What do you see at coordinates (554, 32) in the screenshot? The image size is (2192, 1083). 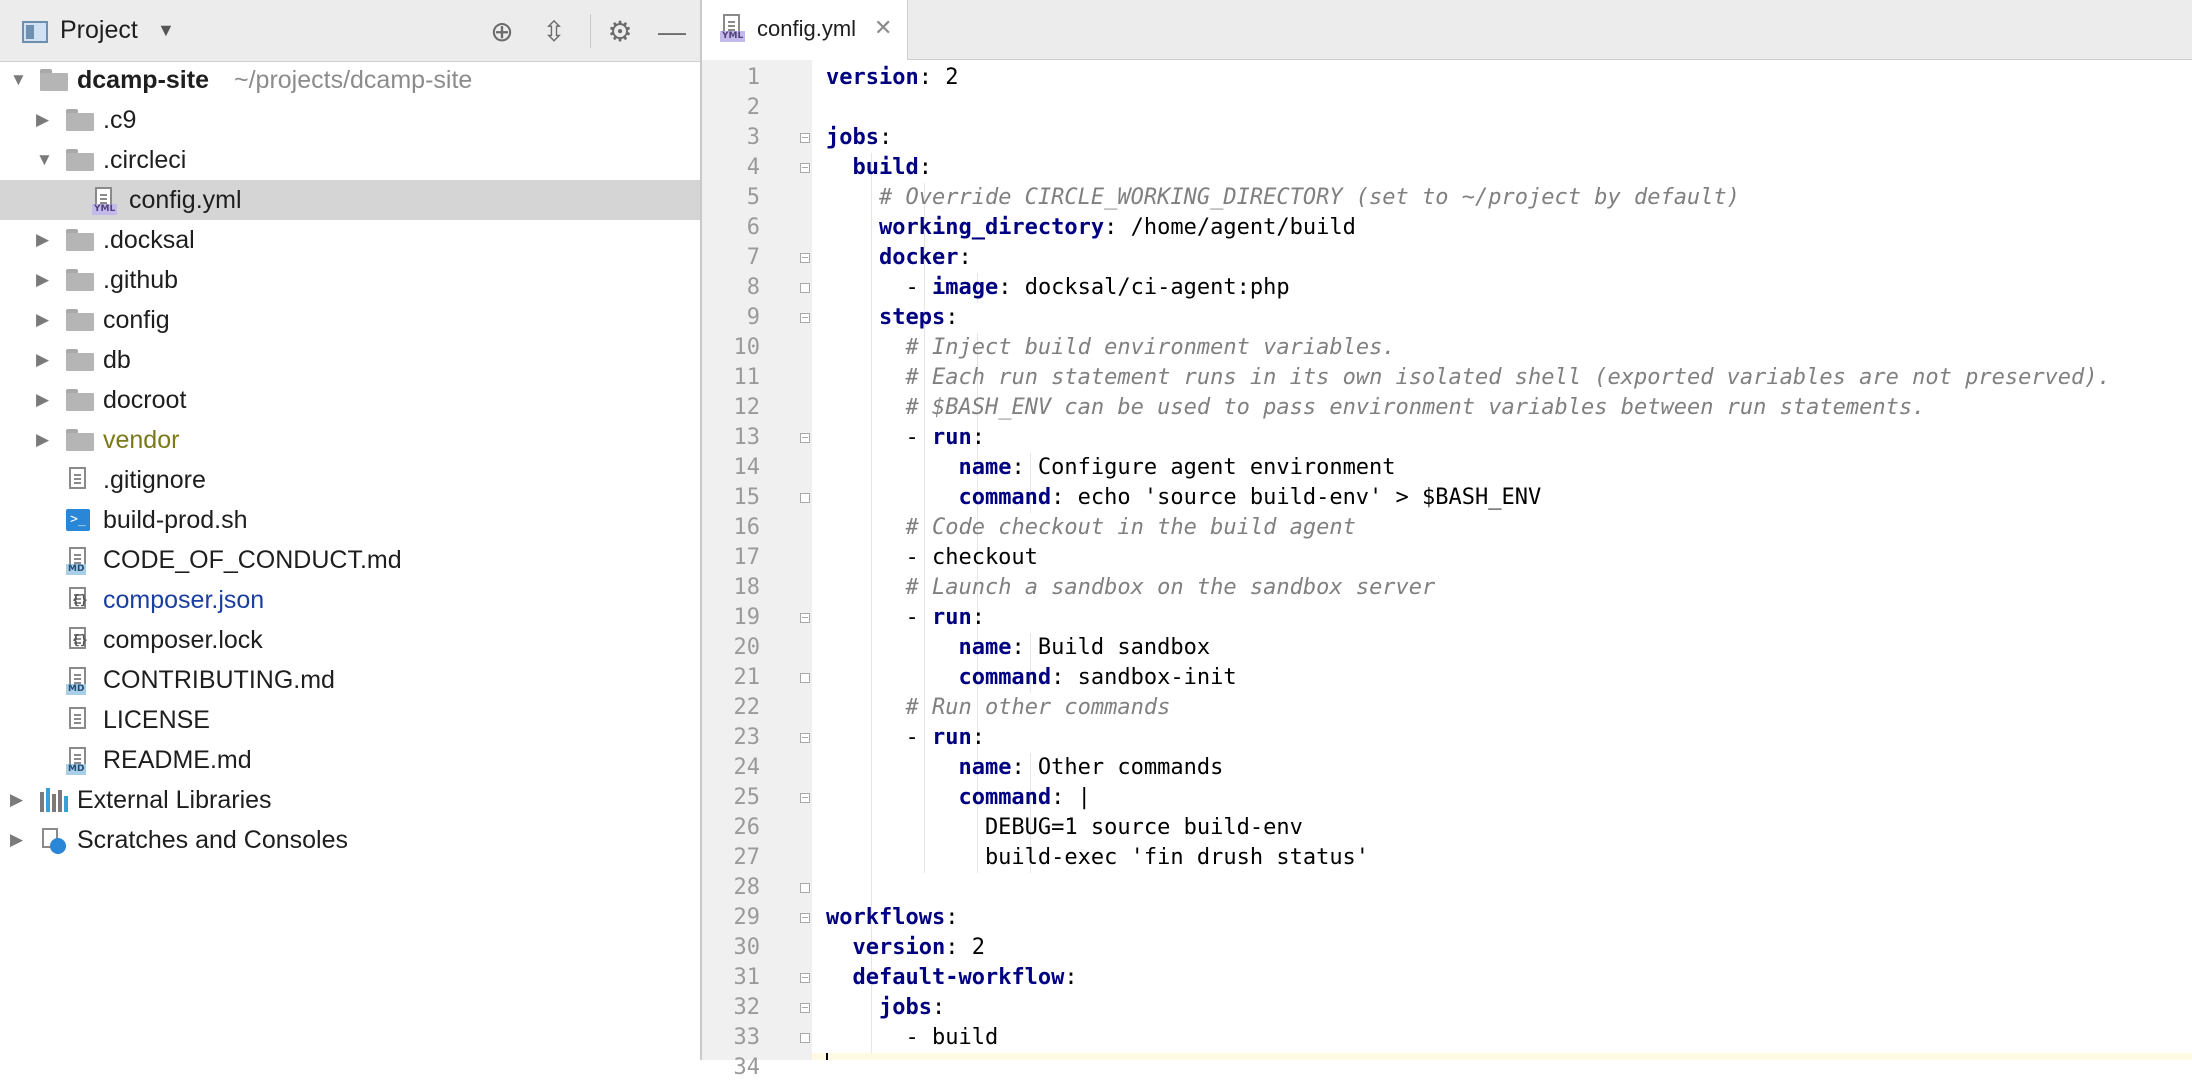 I see `collapse-all-icon: ⇳` at bounding box center [554, 32].